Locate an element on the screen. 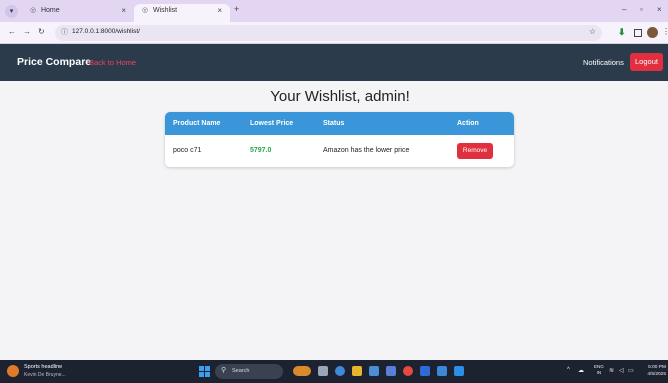 Image resolution: width=668 pixels, height=383 pixels. taskbar-search-label: Search is located at coordinates (241, 371).